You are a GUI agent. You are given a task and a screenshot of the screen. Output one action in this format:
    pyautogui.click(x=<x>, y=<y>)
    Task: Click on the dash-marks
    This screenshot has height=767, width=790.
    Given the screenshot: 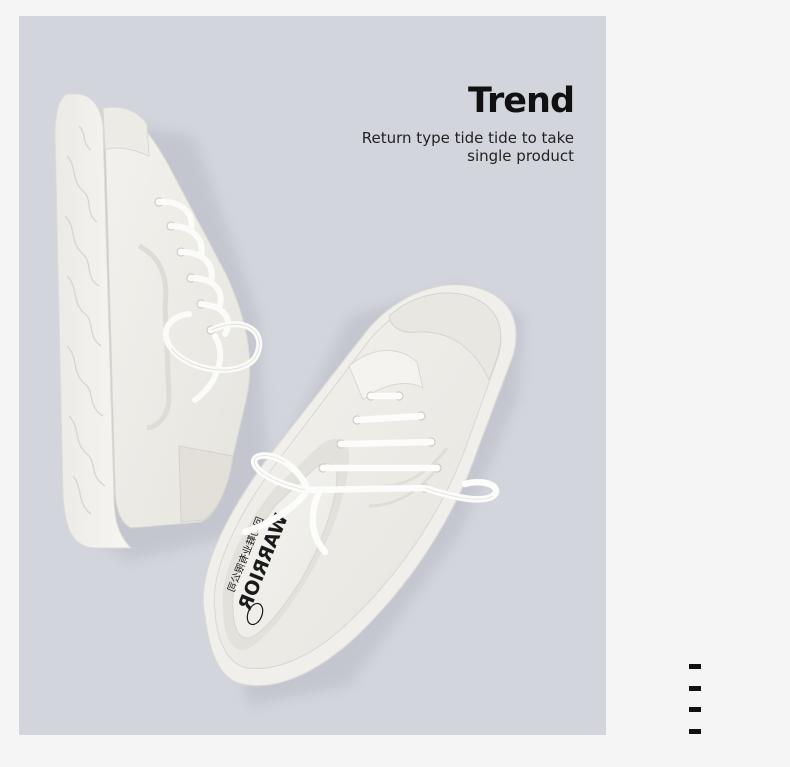 What is the action you would take?
    pyautogui.click(x=696, y=700)
    